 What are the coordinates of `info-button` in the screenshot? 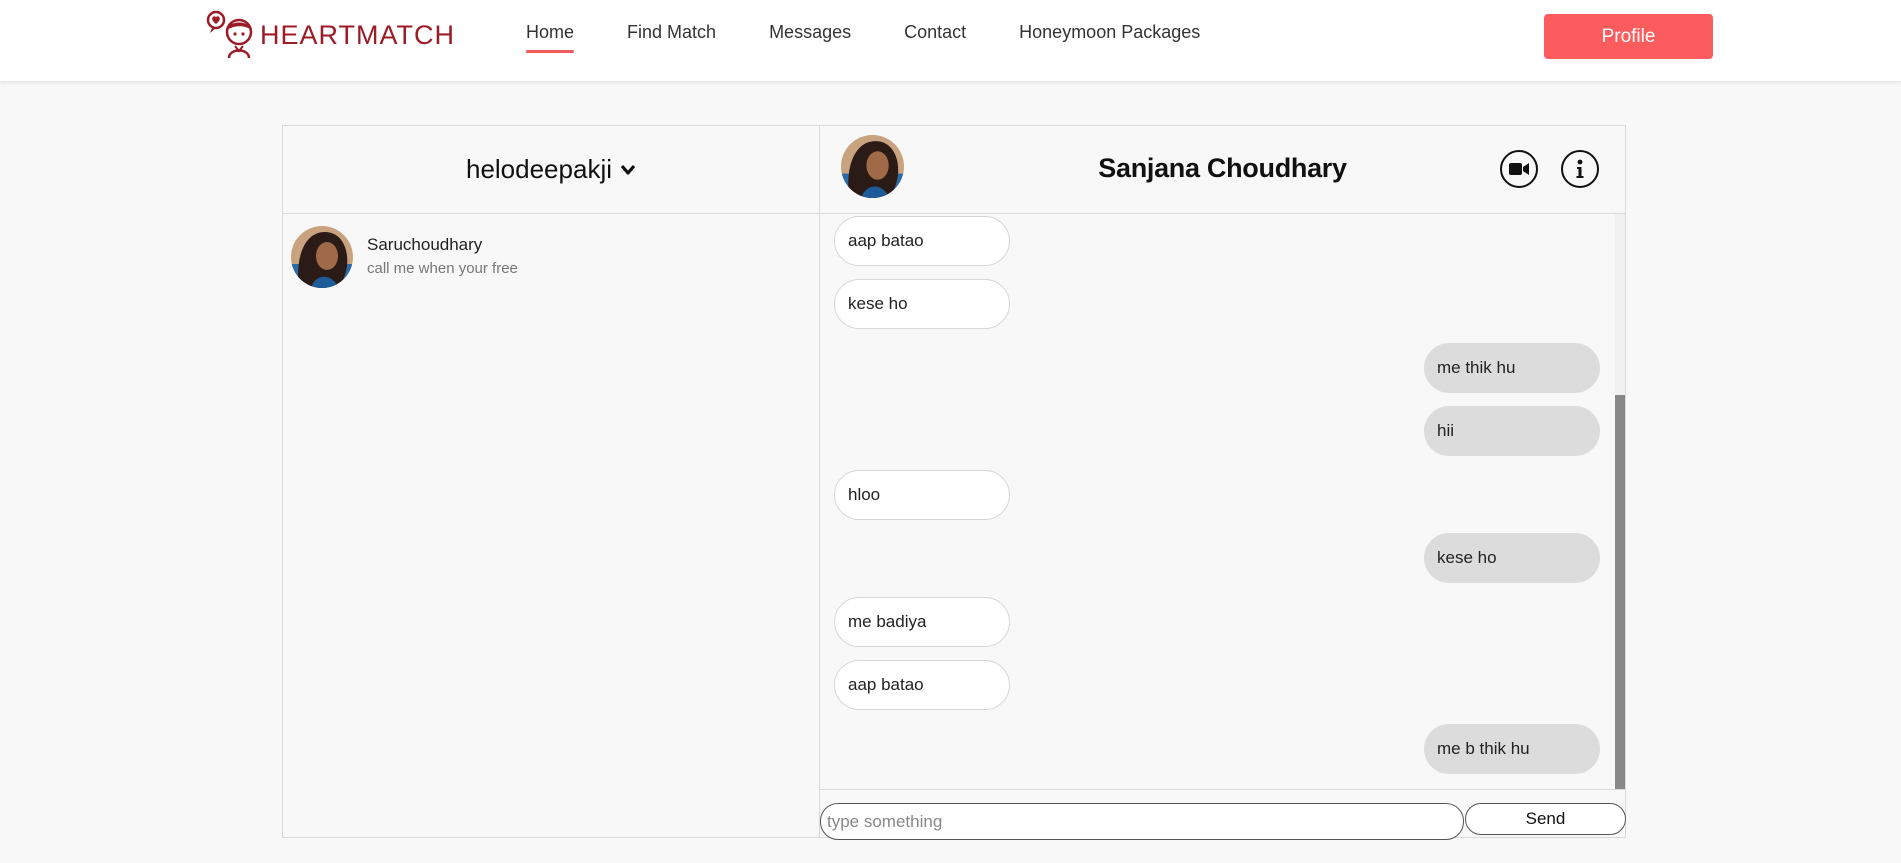 It's located at (1580, 169).